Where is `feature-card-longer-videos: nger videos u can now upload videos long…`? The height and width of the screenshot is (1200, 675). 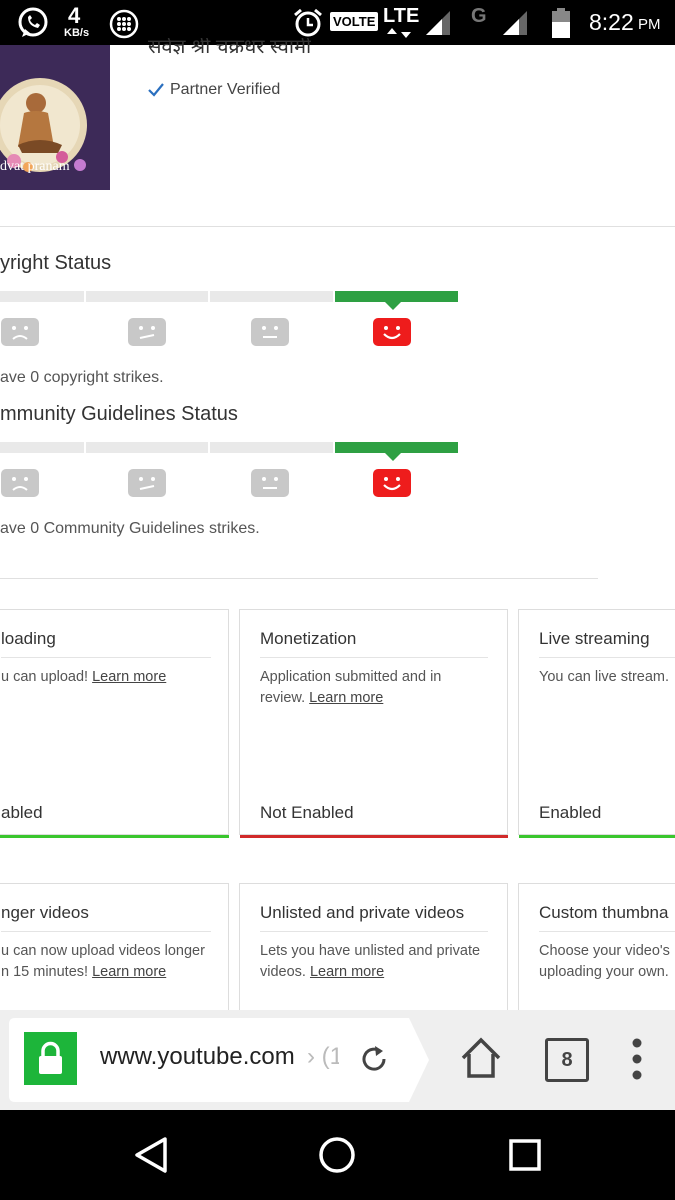 feature-card-longer-videos: nger videos u can now upload videos long… is located at coordinates (114, 953).